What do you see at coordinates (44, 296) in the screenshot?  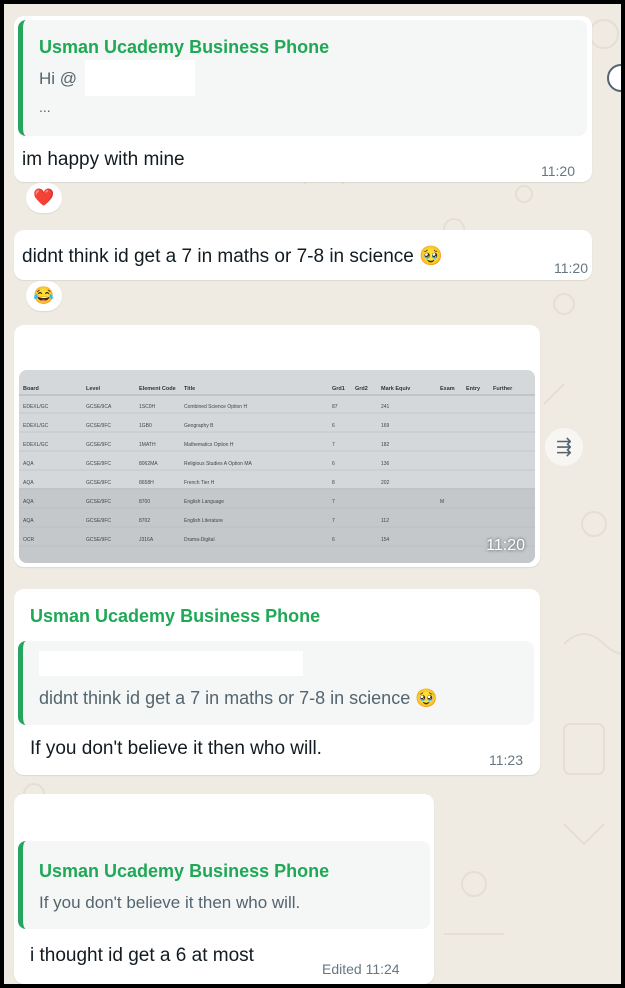 I see `laugh-reaction-icon: 😂` at bounding box center [44, 296].